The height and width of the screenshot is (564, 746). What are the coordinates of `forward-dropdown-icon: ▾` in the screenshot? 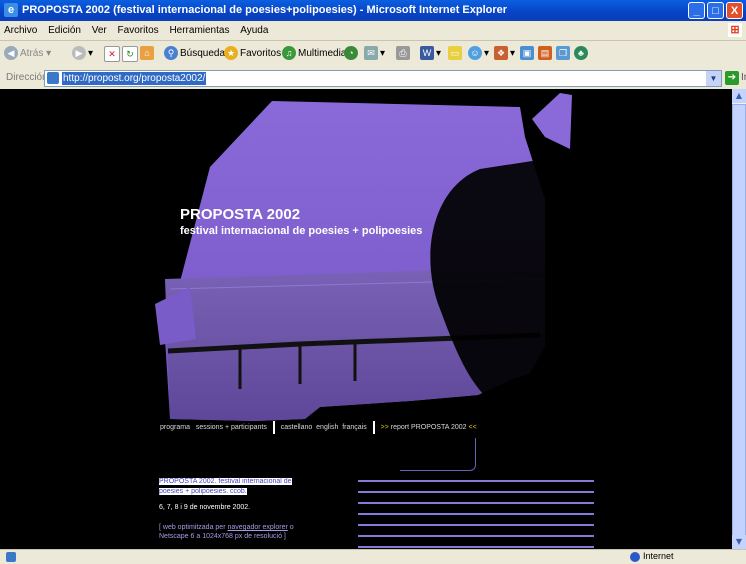 It's located at (90, 53).